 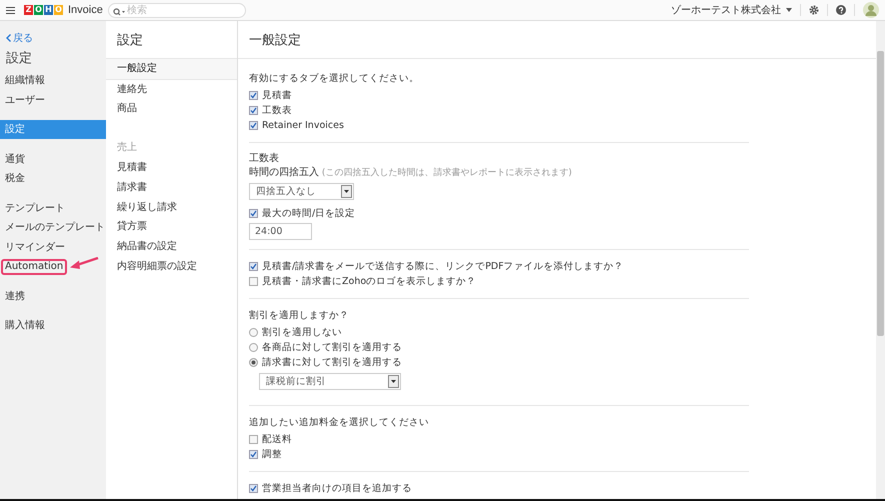 What do you see at coordinates (171, 188) in the screenshot?
I see `settings-nav-item: 請求書` at bounding box center [171, 188].